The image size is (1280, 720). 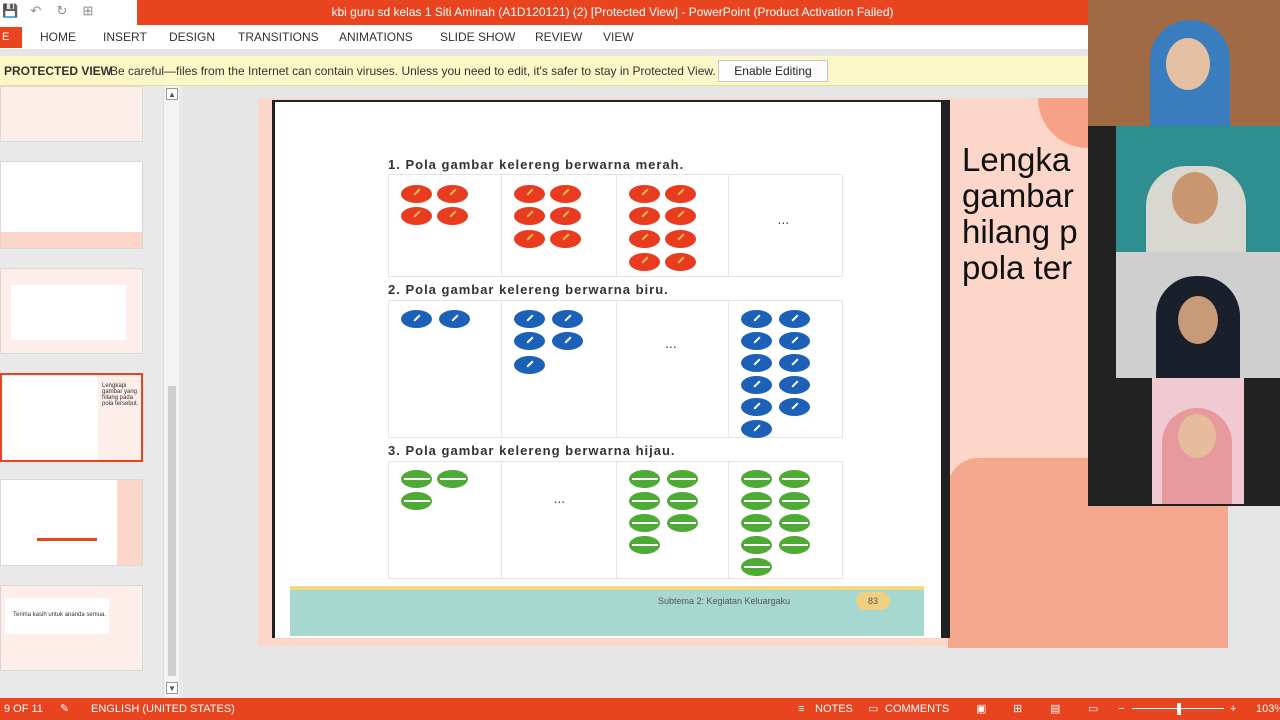 I want to click on comments-icon: ▭, so click(x=873, y=709).